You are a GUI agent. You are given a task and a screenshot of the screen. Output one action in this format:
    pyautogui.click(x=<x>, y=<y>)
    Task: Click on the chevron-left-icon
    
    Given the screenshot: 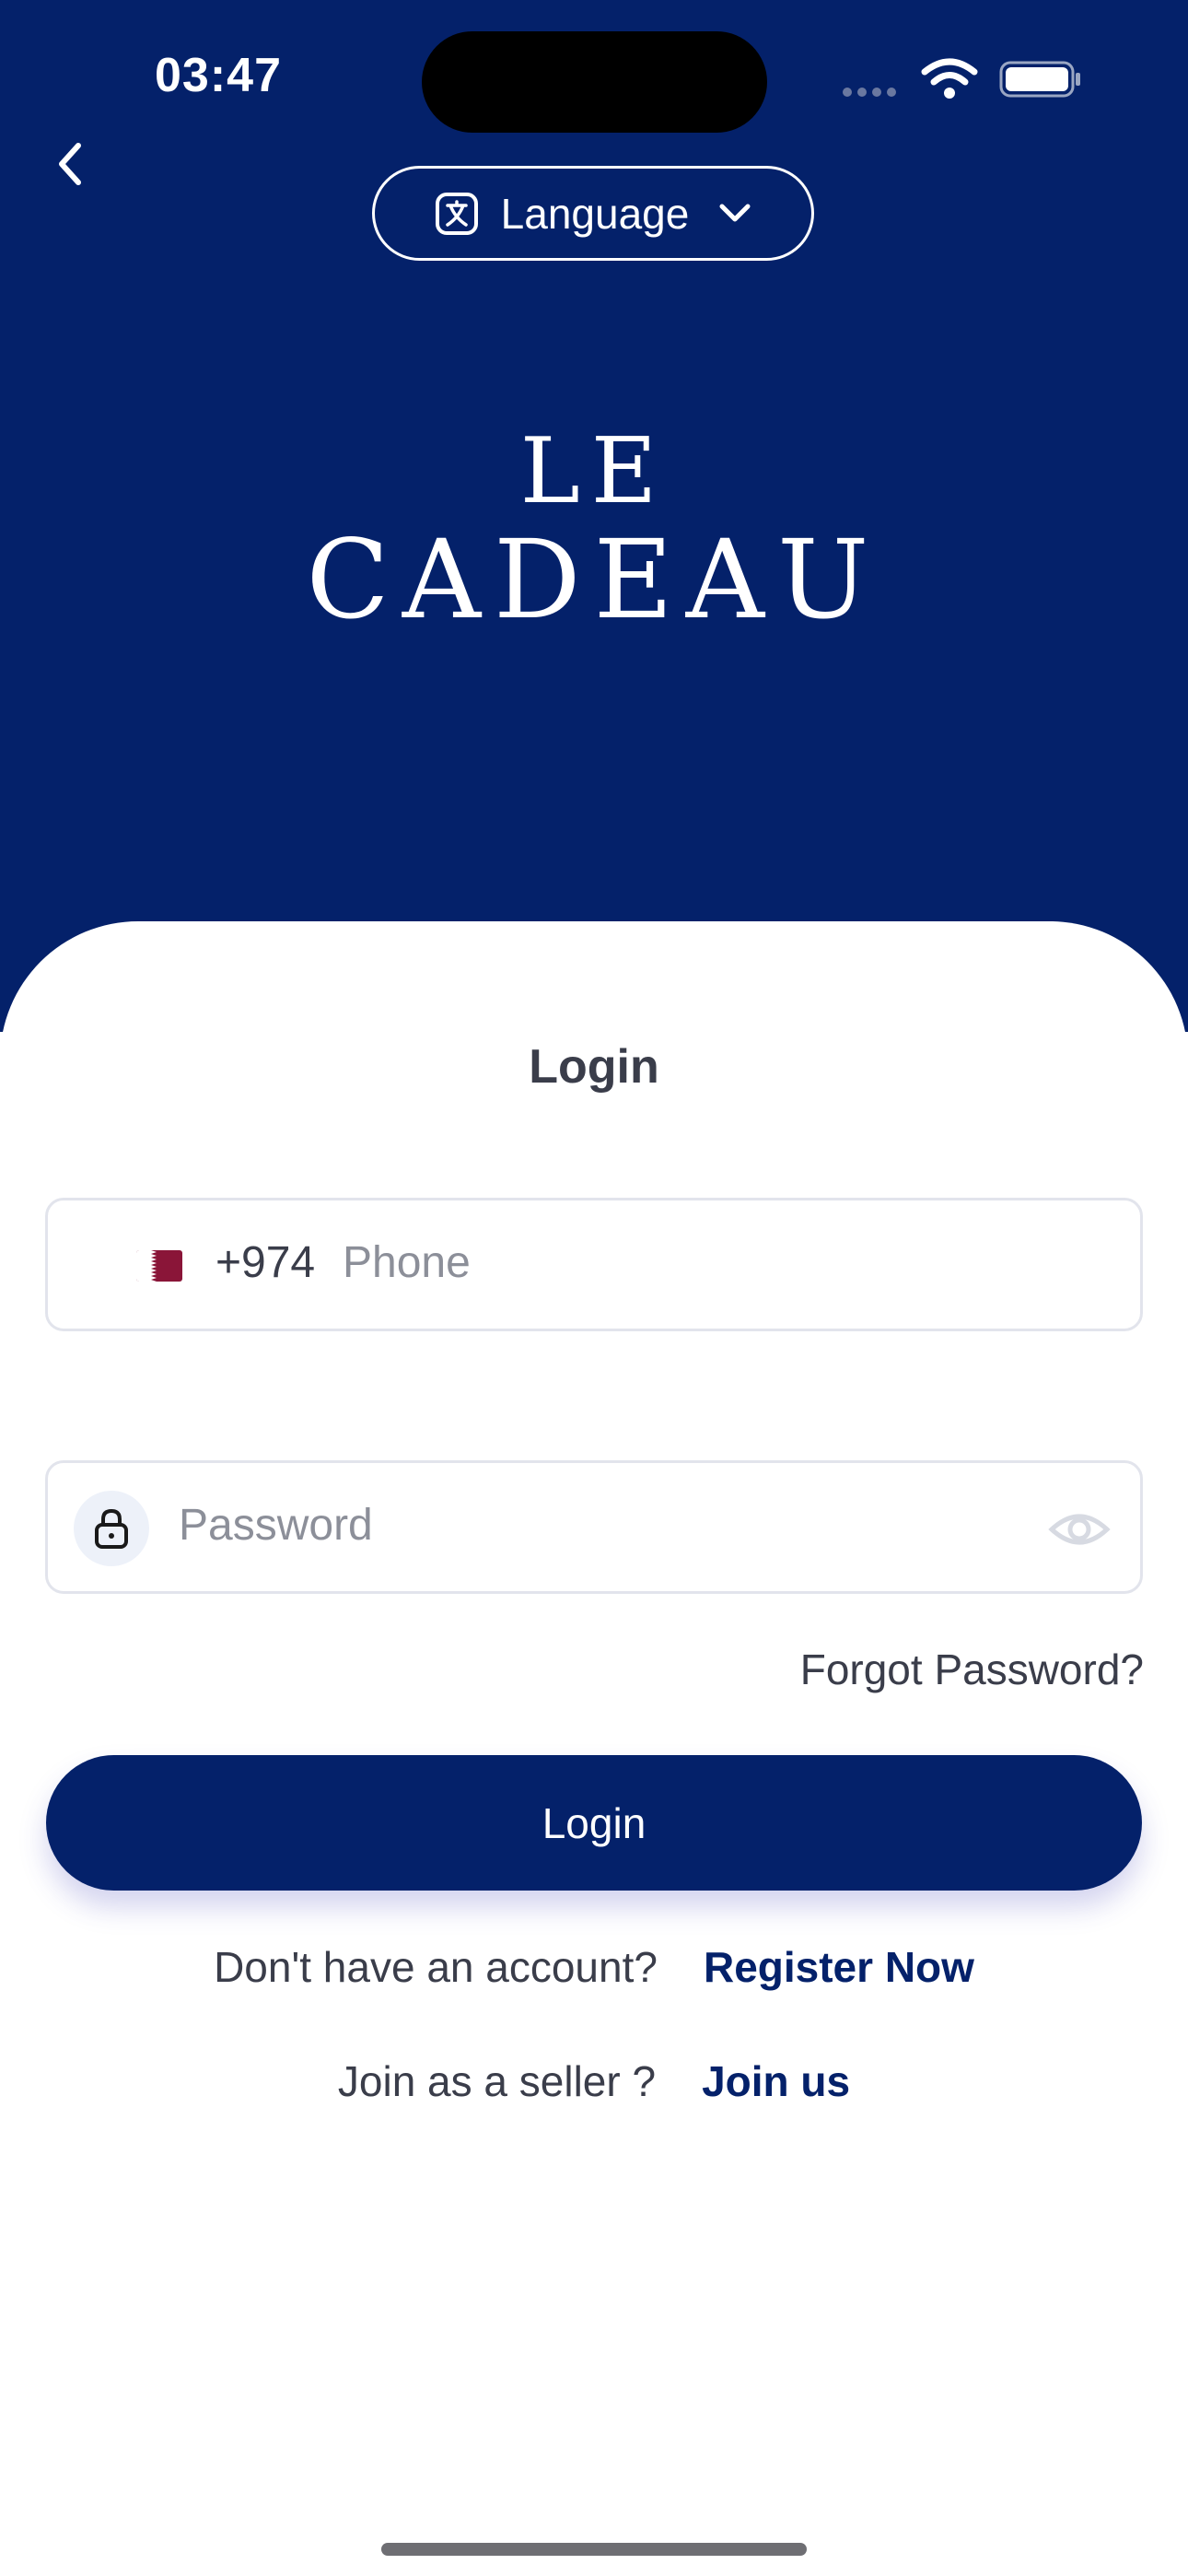 What is the action you would take?
    pyautogui.click(x=70, y=164)
    